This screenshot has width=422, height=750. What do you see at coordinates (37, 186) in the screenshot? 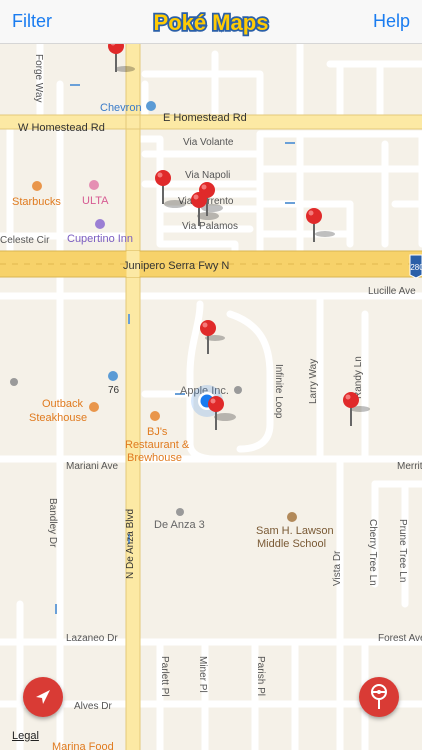
I see `coffee-icon` at bounding box center [37, 186].